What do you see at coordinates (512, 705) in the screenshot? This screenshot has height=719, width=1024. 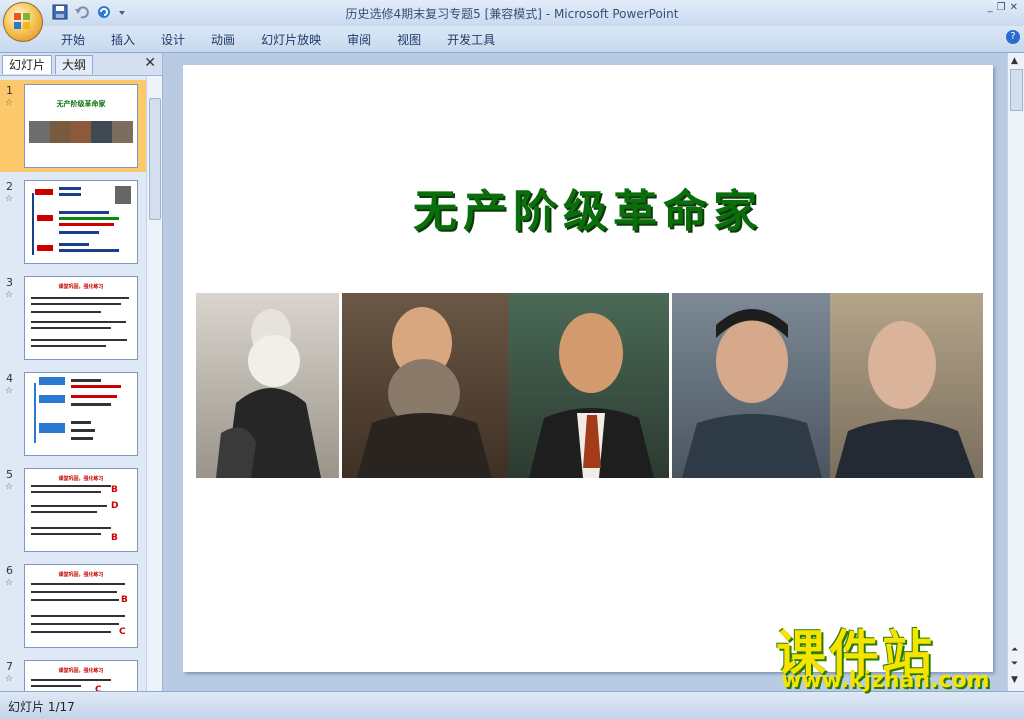 I see `status-bar: 幻灯片 1/17` at bounding box center [512, 705].